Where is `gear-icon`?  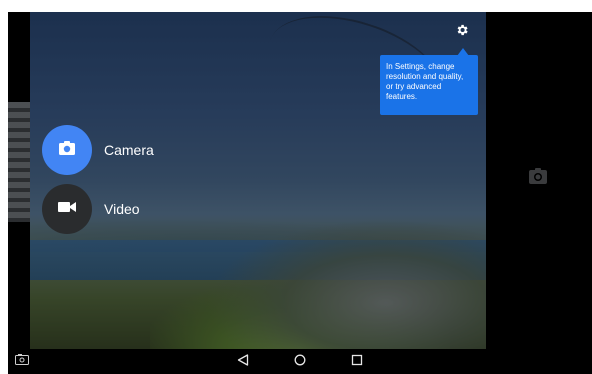 gear-icon is located at coordinates (462, 32).